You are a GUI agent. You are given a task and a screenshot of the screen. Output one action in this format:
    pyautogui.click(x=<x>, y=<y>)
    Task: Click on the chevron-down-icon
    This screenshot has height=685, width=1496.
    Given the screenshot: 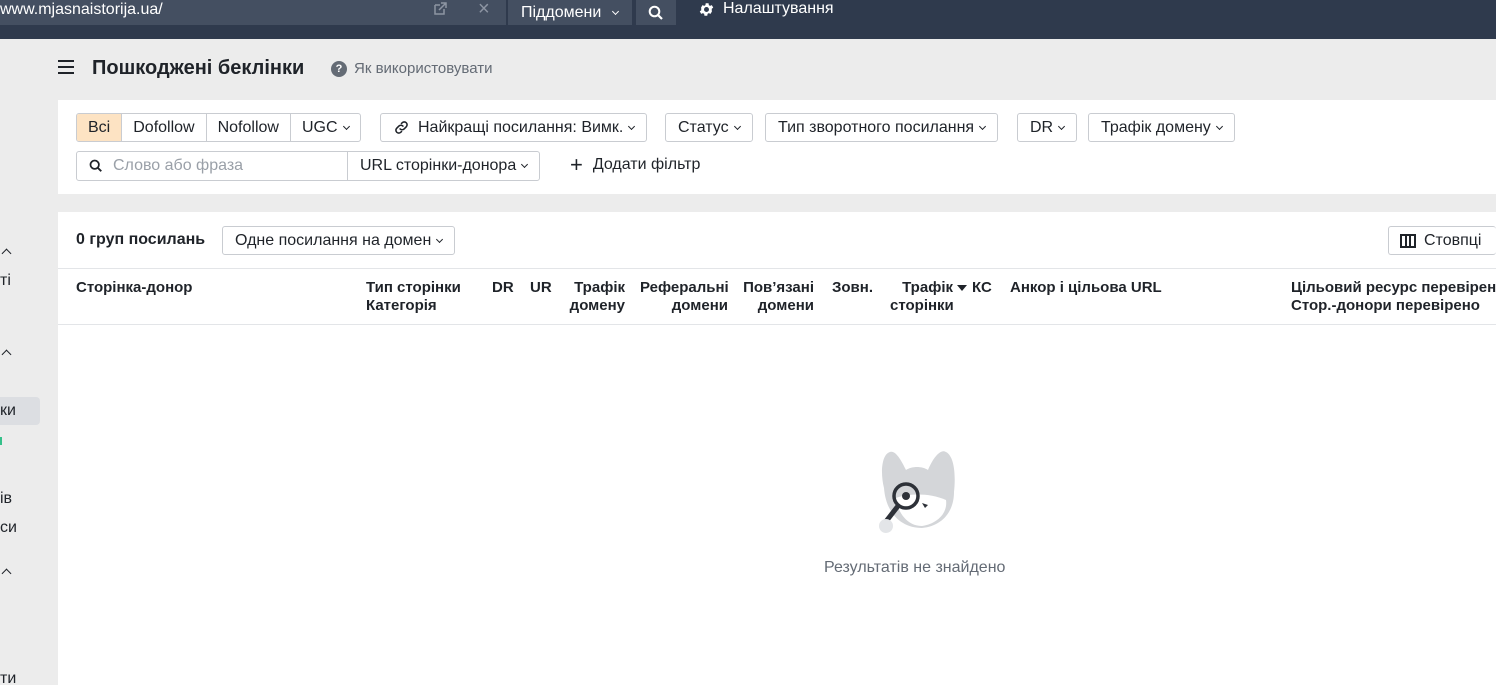 What is the action you would take?
    pyautogui.click(x=616, y=11)
    